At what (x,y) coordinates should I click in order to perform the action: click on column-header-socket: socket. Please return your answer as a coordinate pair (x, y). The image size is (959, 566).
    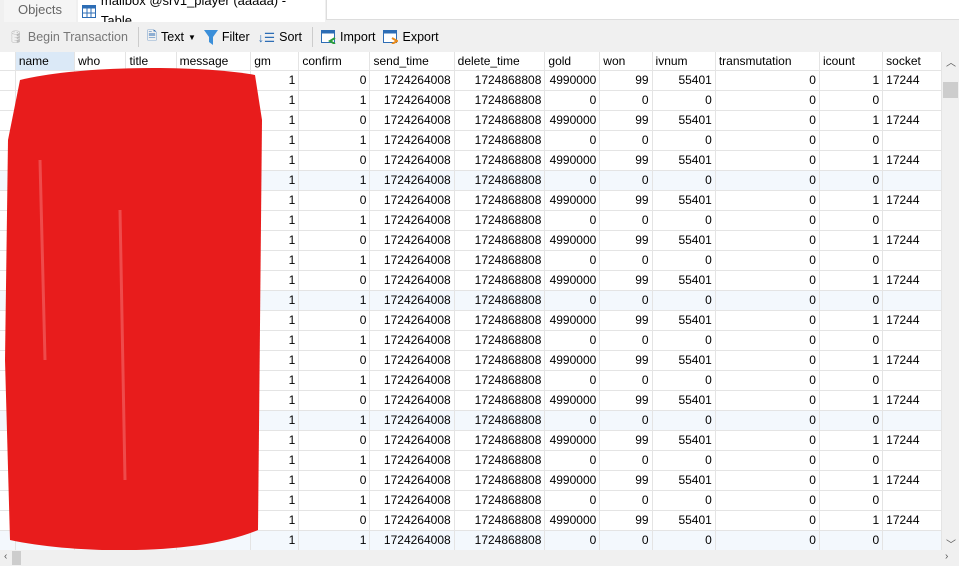
    Looking at the image, I should click on (912, 61).